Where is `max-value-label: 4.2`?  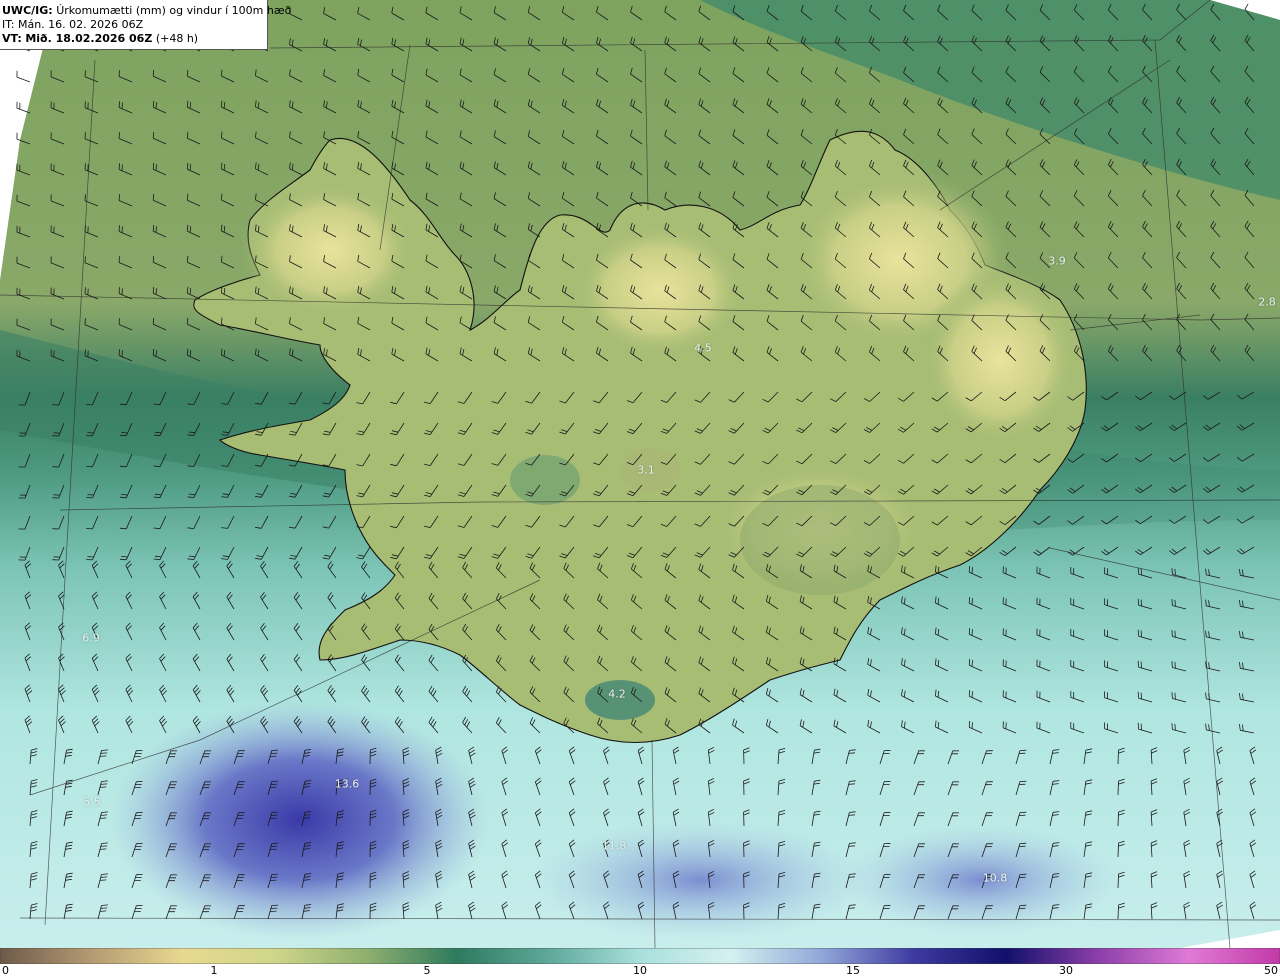 max-value-label: 4.2 is located at coordinates (617, 694).